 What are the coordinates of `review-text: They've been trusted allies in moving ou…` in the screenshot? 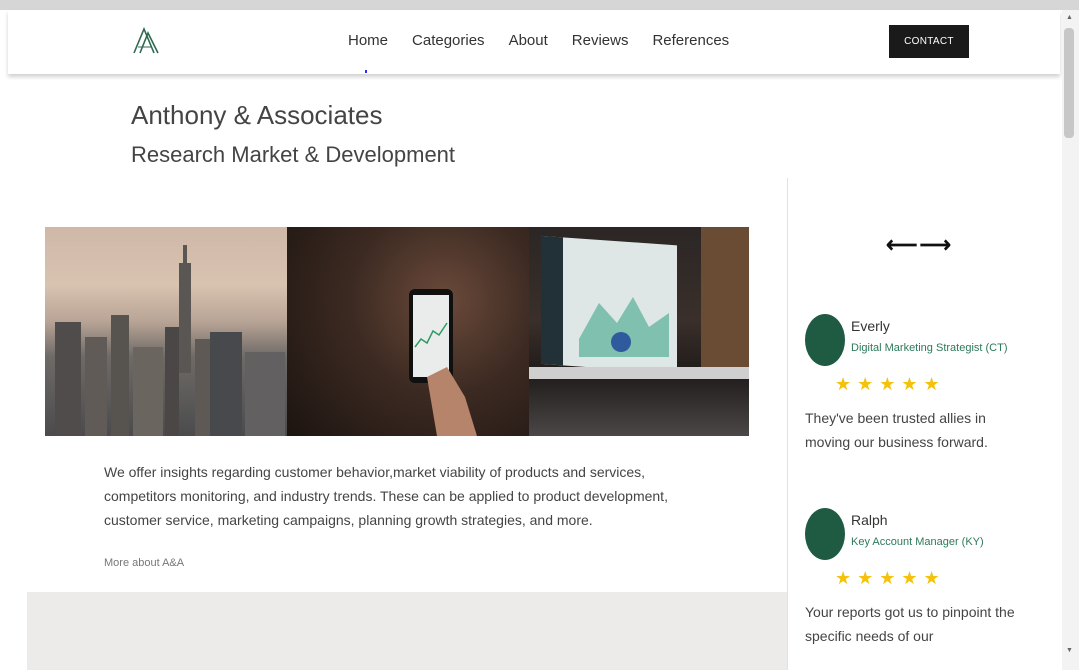 It's located at (896, 430).